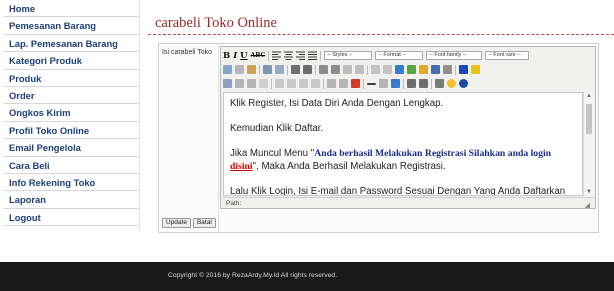 The height and width of the screenshot is (291, 614). What do you see at coordinates (439, 83) in the screenshot?
I see `special-char-icon` at bounding box center [439, 83].